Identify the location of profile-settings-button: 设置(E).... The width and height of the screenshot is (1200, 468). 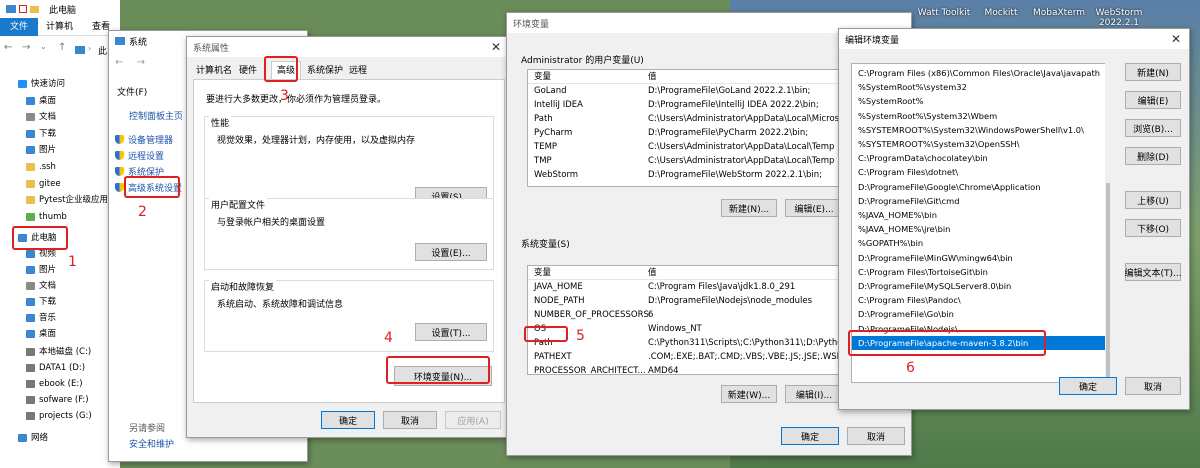
(451, 252).